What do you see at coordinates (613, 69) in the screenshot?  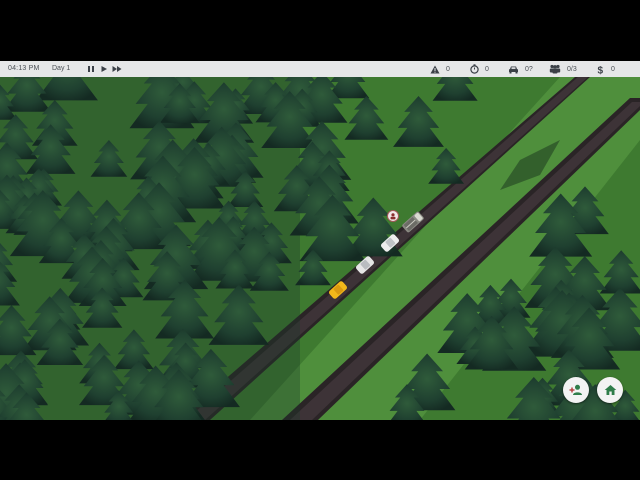 I see `money-value: 0` at bounding box center [613, 69].